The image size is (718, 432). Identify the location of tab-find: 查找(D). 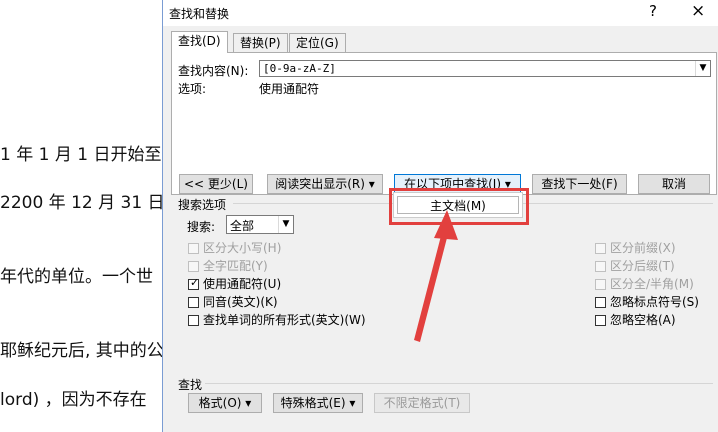
(199, 42).